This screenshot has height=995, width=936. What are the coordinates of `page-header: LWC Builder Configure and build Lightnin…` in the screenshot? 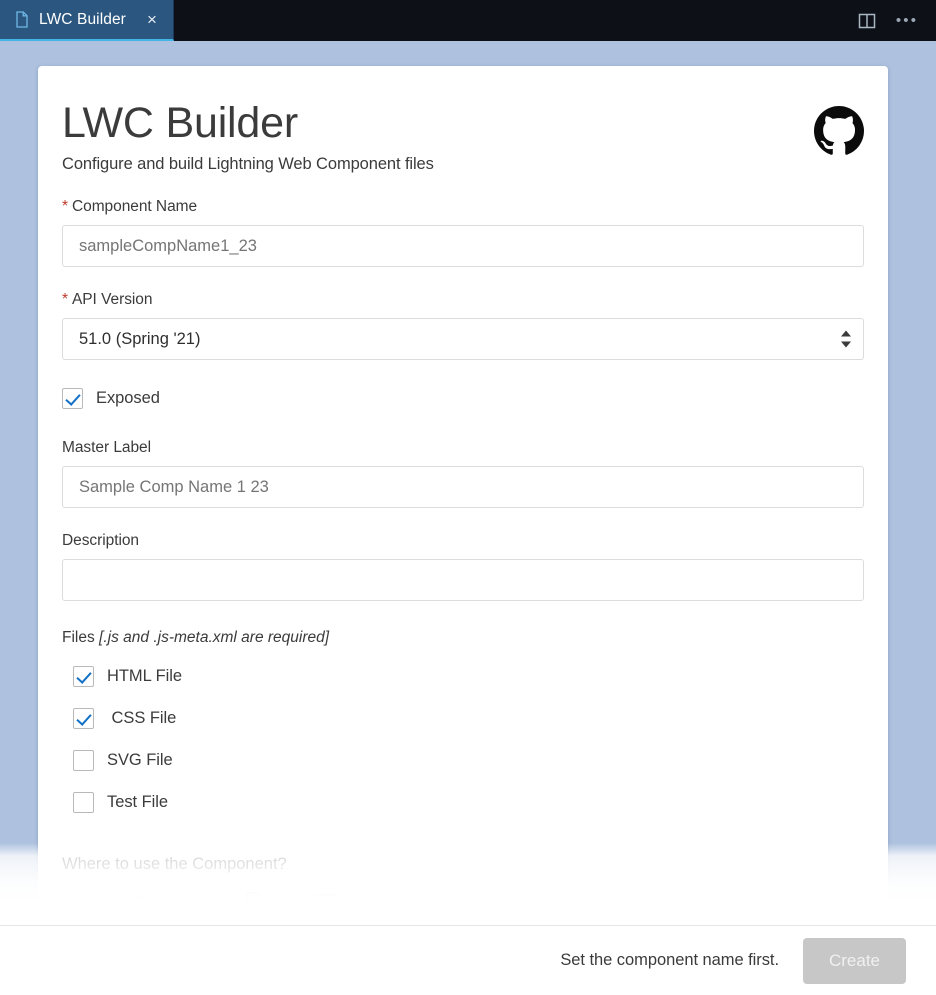 It's located at (463, 137).